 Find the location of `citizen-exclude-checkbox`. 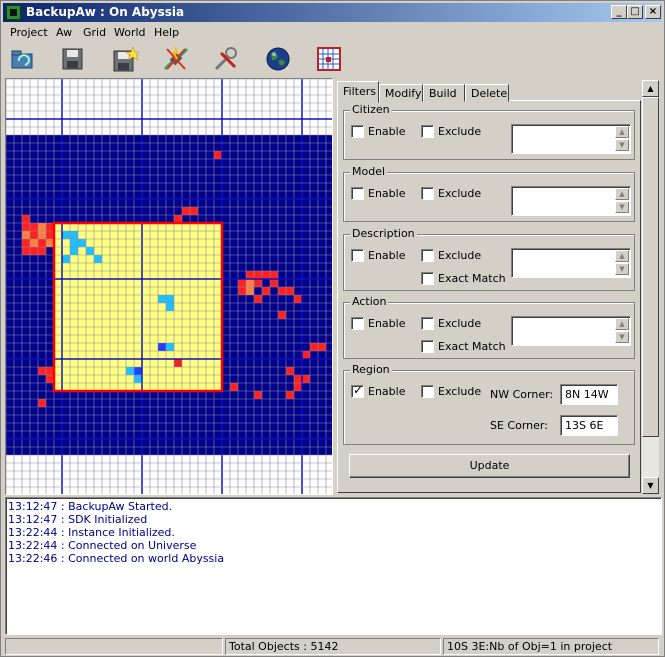

citizen-exclude-checkbox is located at coordinates (427, 131).